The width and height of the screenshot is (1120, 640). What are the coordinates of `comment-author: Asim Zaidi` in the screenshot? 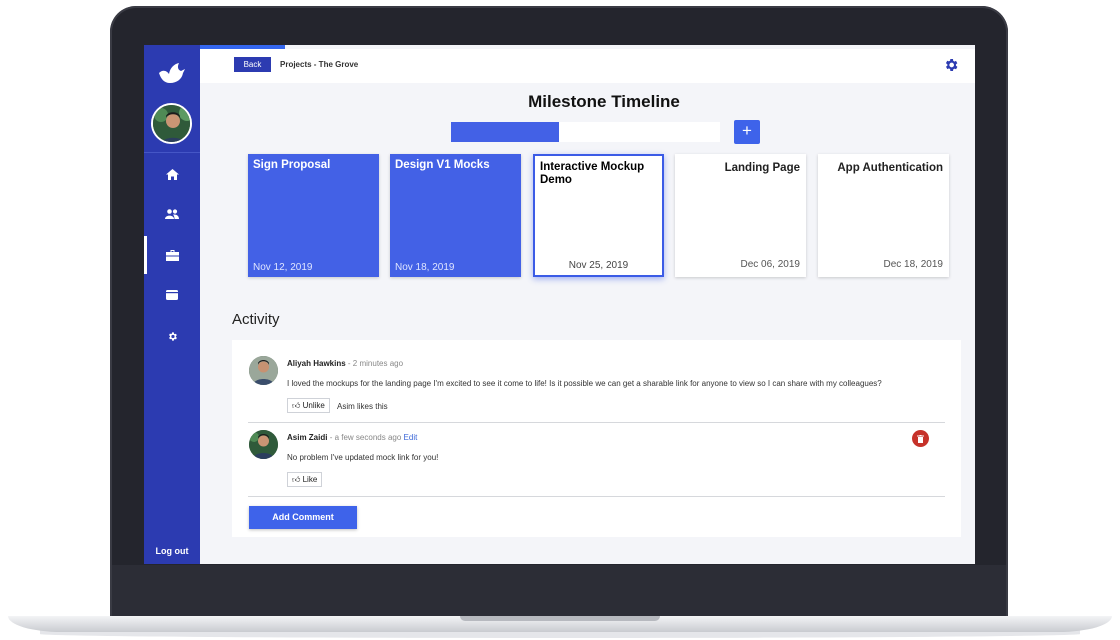 It's located at (307, 437).